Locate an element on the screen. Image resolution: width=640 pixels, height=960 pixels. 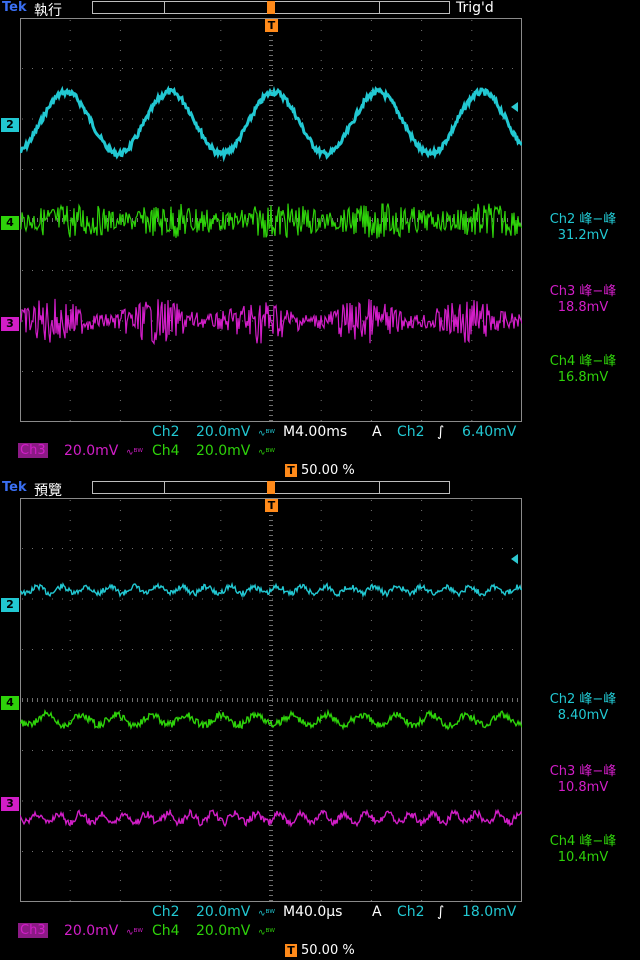
scale-readout-row1: Ch2 20.0mV ∿ᴮᵂ M4.00ms A Ch2 ∫ 6.40mV is located at coordinates (320, 433).